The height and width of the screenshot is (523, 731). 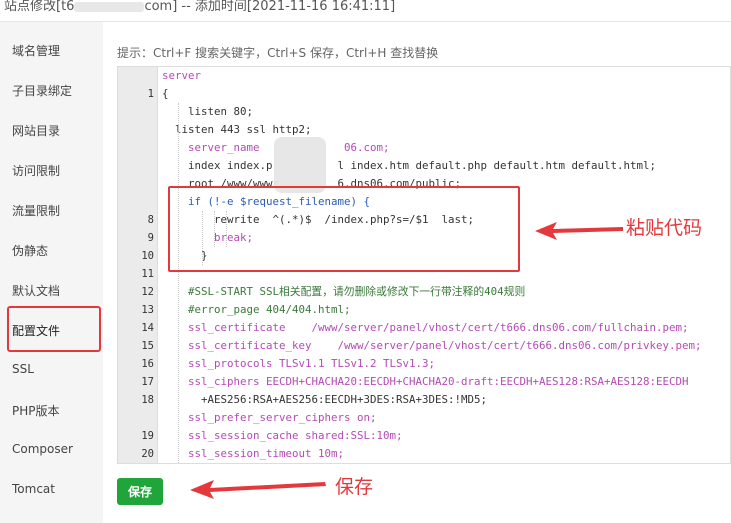 What do you see at coordinates (140, 491) in the screenshot?
I see `save-button: 保存` at bounding box center [140, 491].